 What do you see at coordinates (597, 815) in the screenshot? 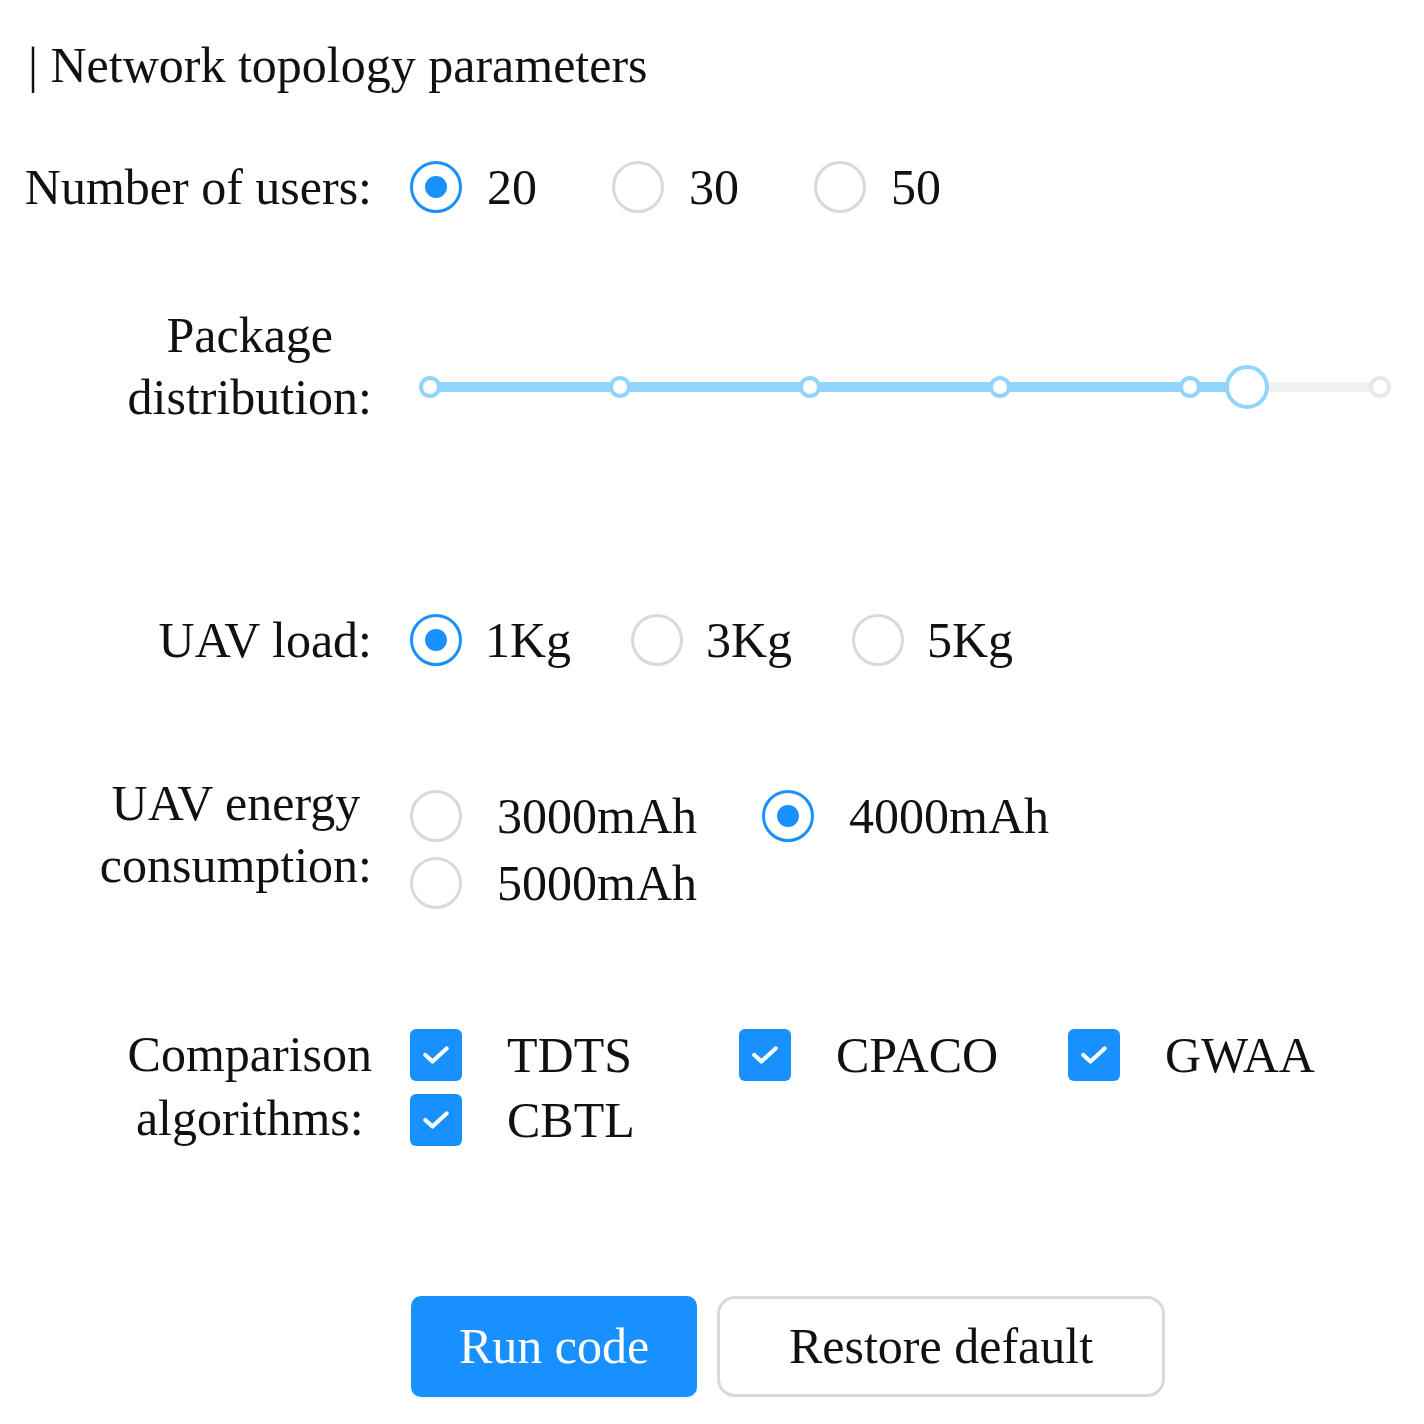
I see `radio-label: 3000mAh` at bounding box center [597, 815].